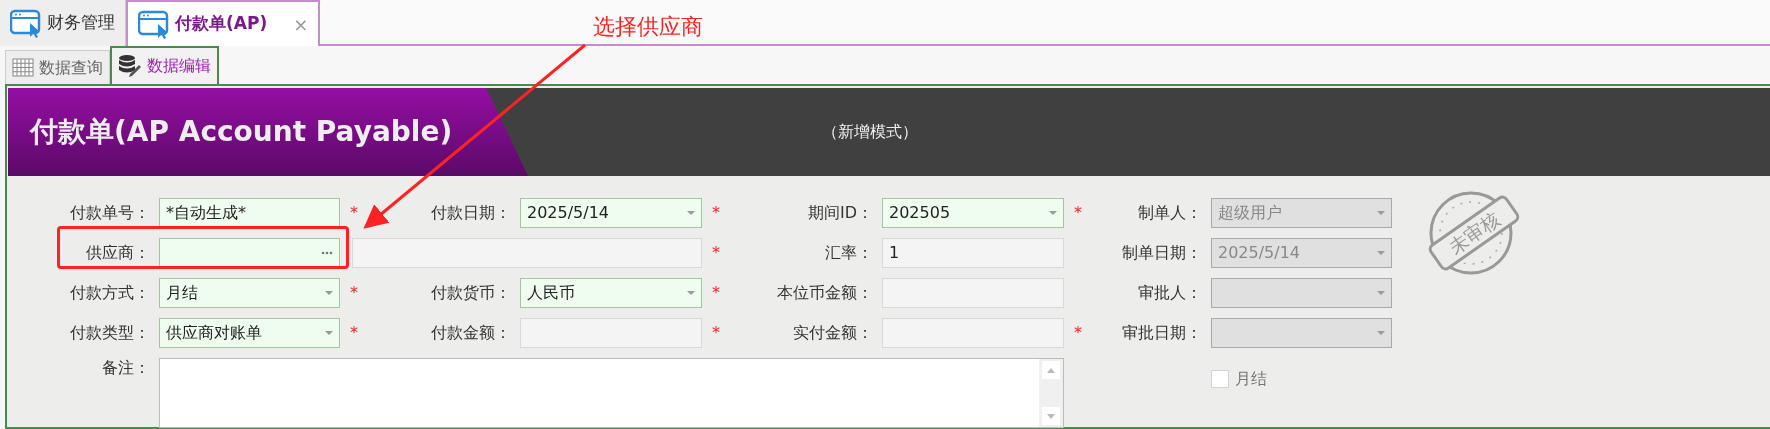 The height and width of the screenshot is (429, 1770). Describe the element at coordinates (249, 213) in the screenshot. I see `input-field: *自动生成*` at that location.